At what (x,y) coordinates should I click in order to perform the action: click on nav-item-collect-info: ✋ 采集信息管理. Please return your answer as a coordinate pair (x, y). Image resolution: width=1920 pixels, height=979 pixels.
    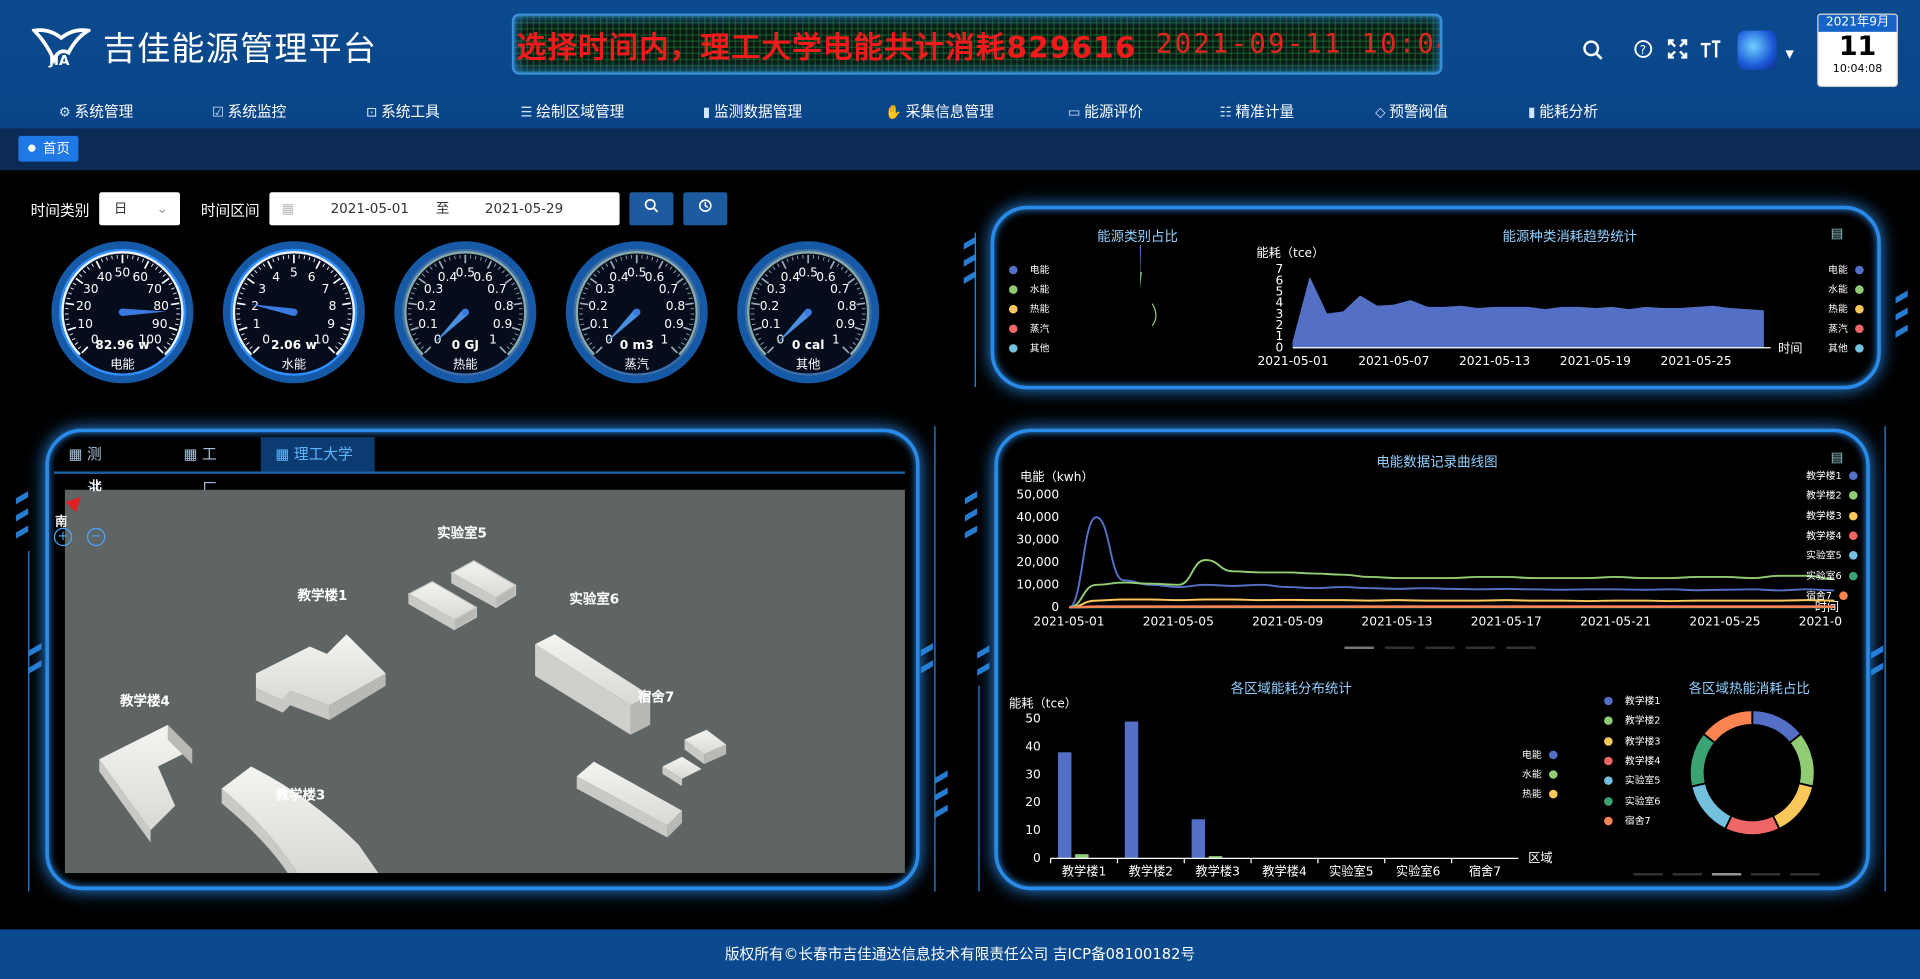
    Looking at the image, I should click on (939, 110).